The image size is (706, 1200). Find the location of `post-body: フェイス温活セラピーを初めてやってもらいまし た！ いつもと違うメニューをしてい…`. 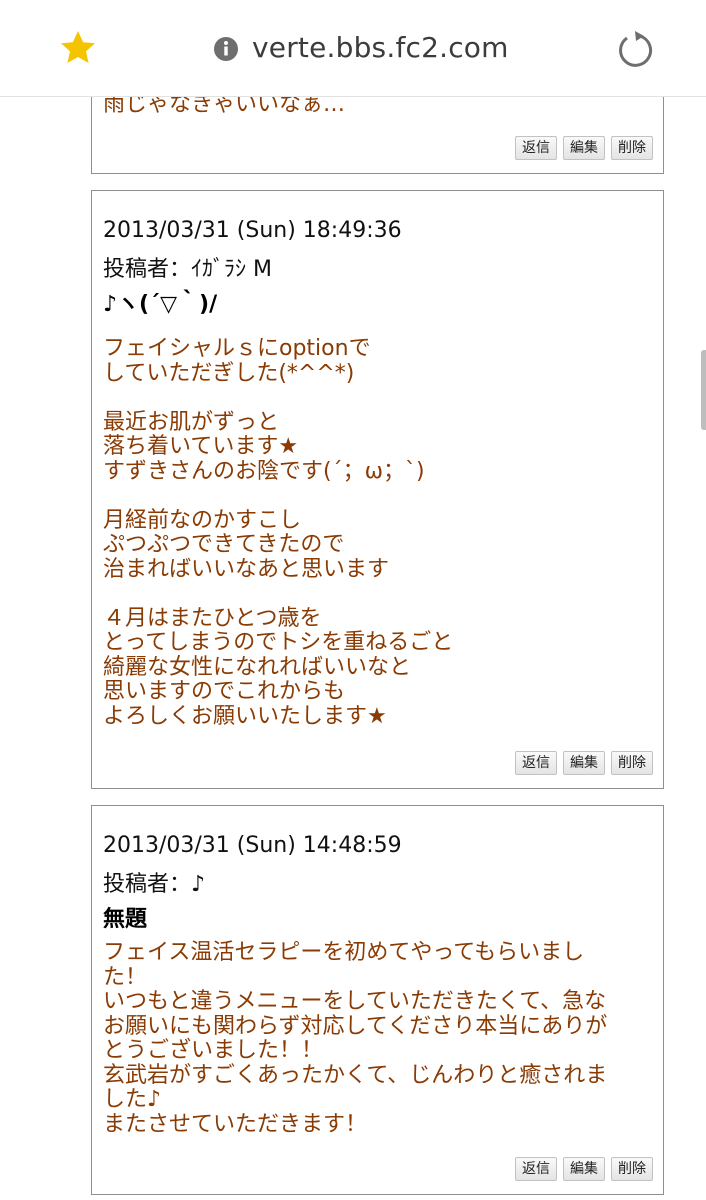

post-body: フェイス温活セラピーを初めてやってもらいまし た！ いつもと違うメニューをしてい… is located at coordinates (355, 1038).